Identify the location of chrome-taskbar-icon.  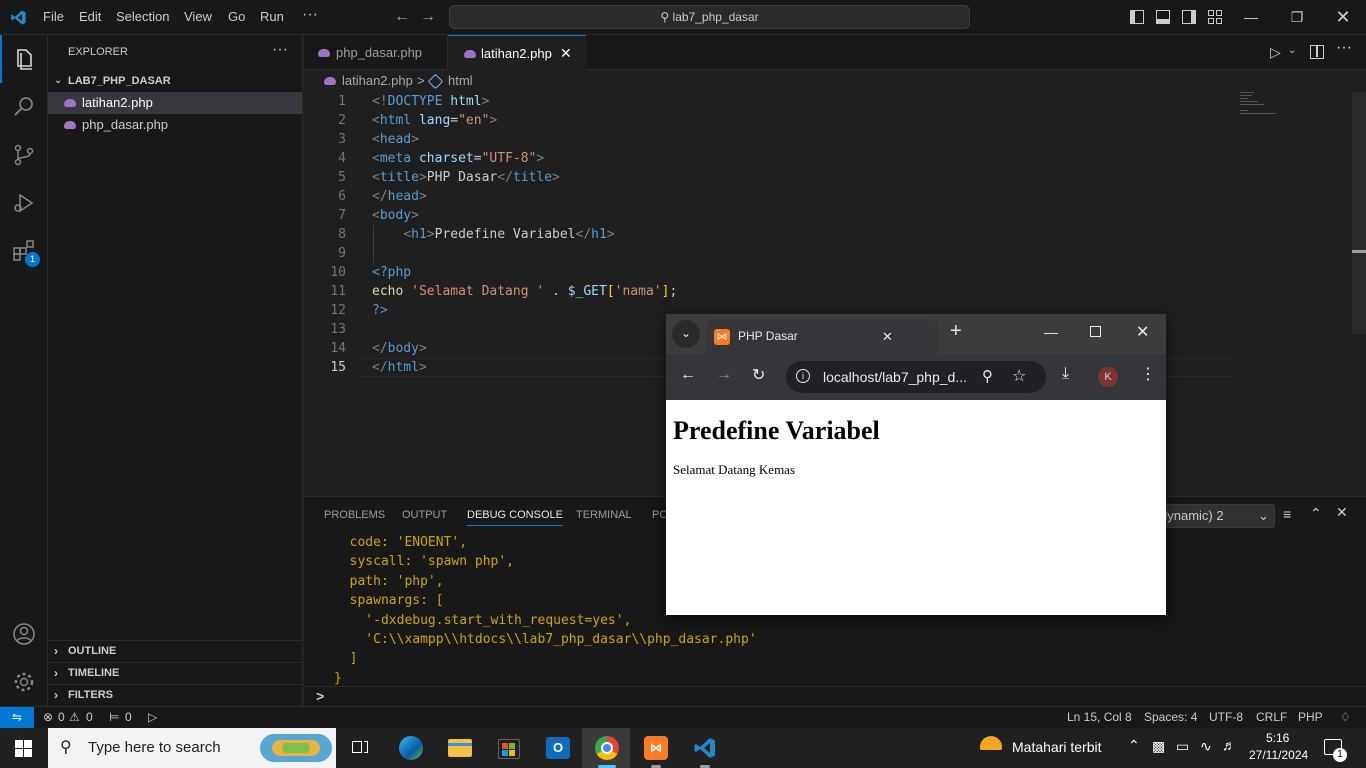
(606, 748).